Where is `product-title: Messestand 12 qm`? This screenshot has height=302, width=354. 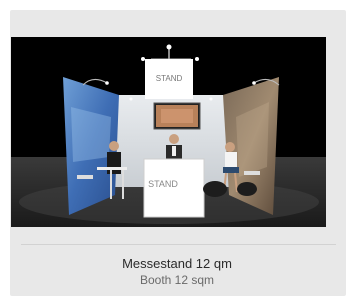 product-title: Messestand 12 qm is located at coordinates (177, 264).